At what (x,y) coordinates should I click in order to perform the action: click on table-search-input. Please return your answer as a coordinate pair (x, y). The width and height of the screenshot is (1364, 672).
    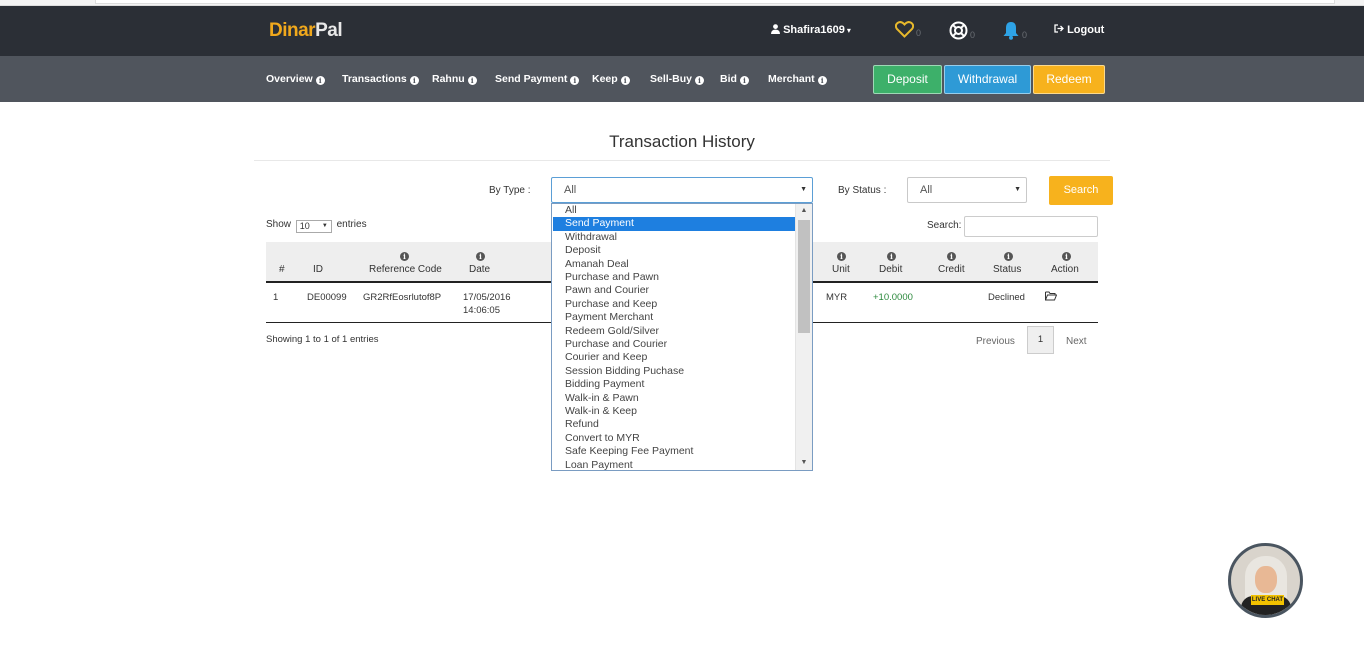
    Looking at the image, I should click on (1031, 226).